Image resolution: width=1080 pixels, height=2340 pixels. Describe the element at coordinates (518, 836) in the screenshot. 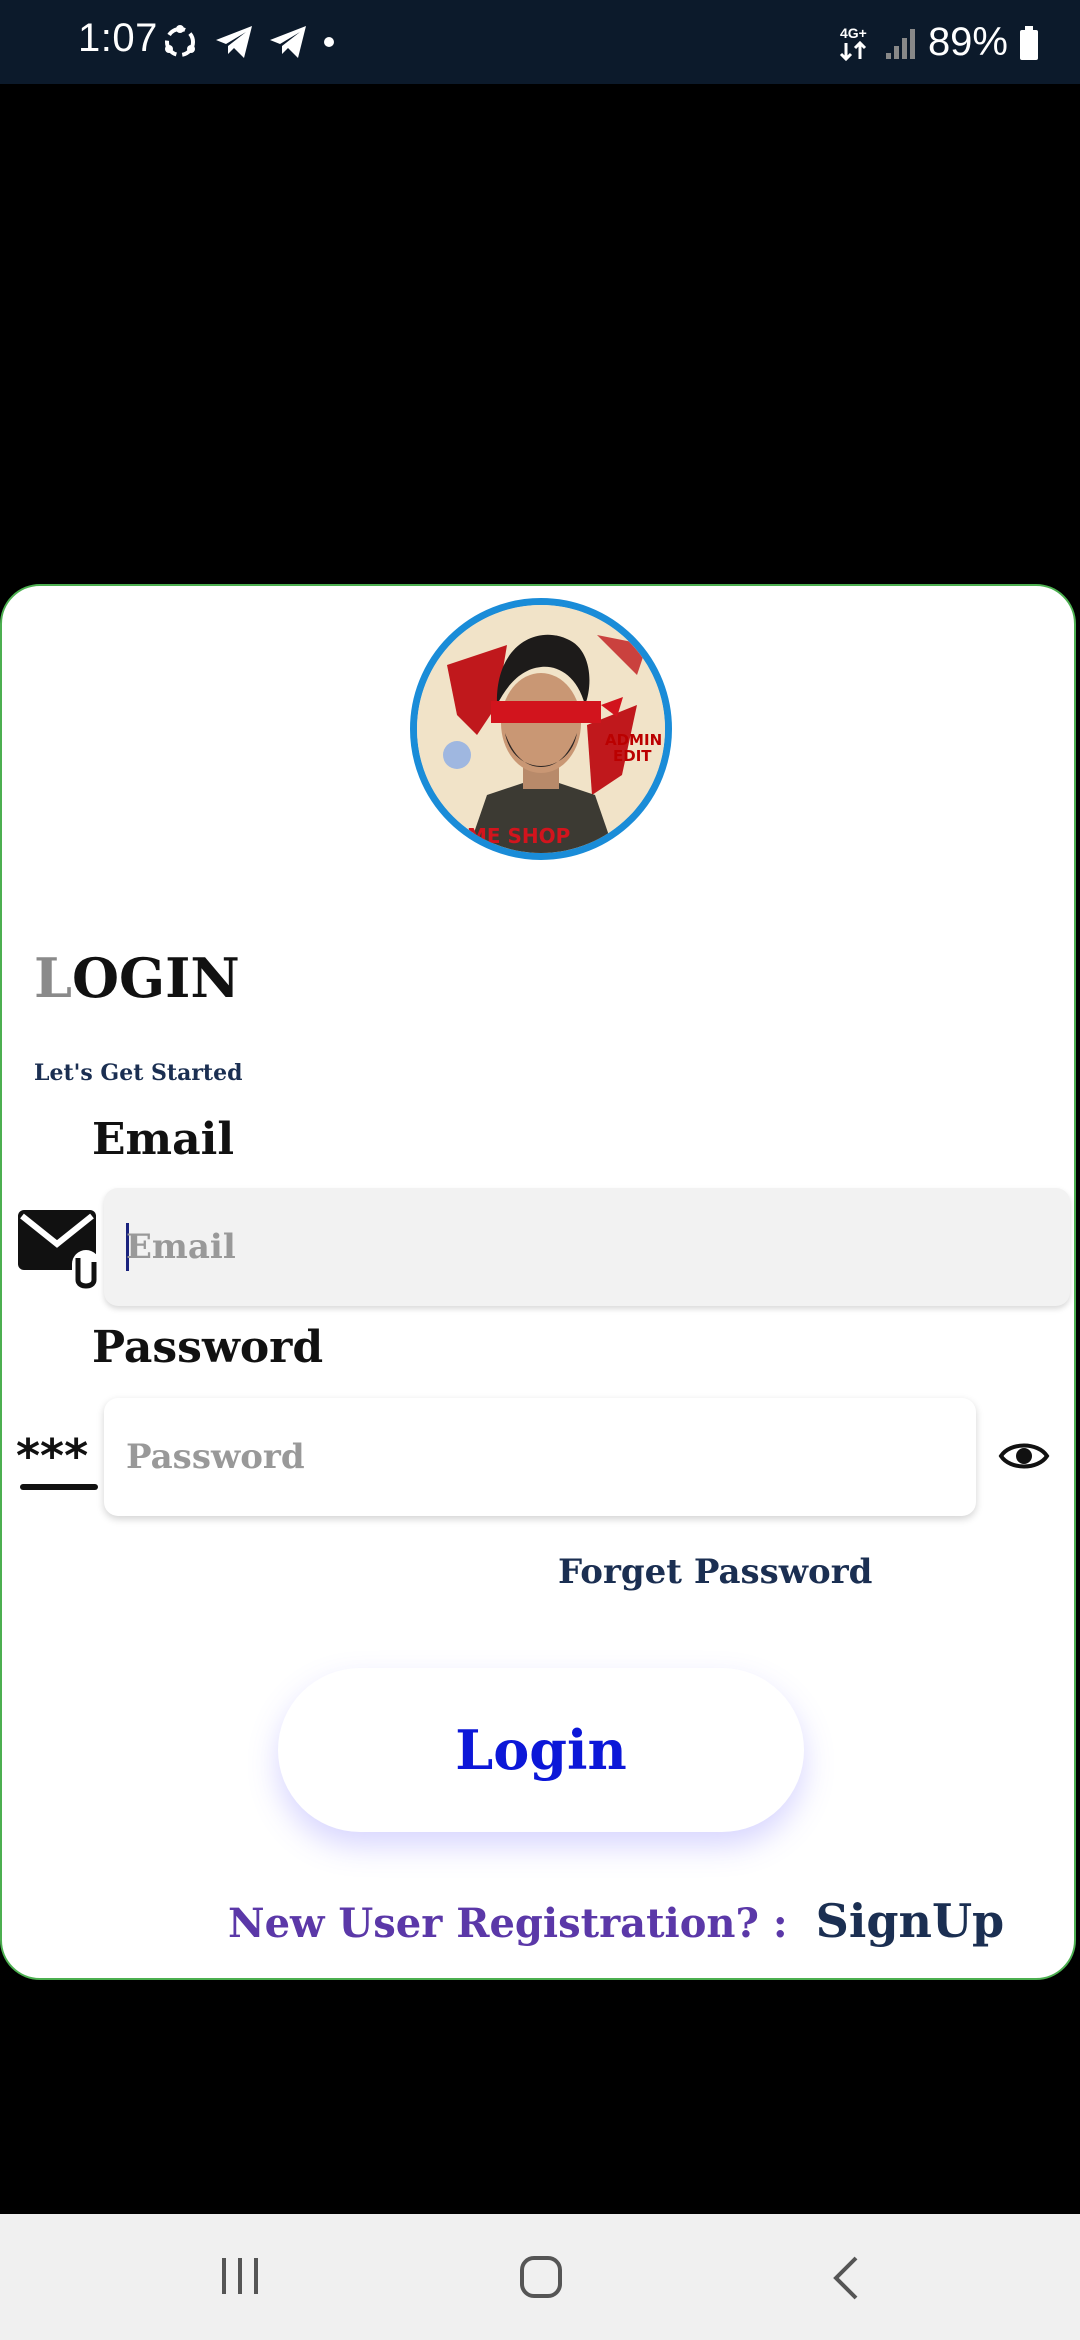

I see `svg-text: ME SHOP` at that location.